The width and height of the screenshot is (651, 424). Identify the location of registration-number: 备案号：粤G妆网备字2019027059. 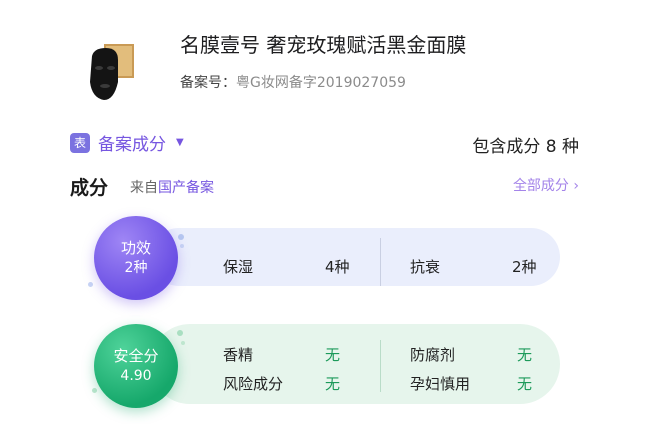
(293, 82).